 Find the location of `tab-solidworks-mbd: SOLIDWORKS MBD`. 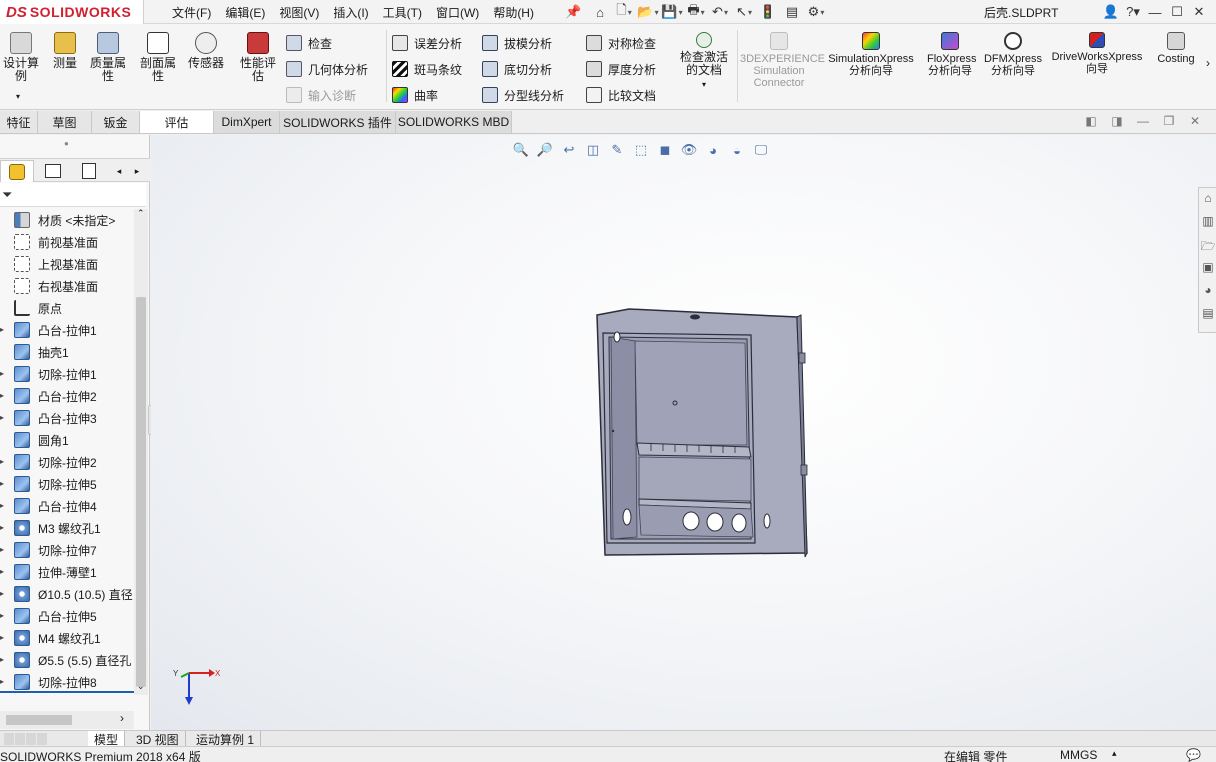

tab-solidworks-mbd: SOLIDWORKS MBD is located at coordinates (454, 122).